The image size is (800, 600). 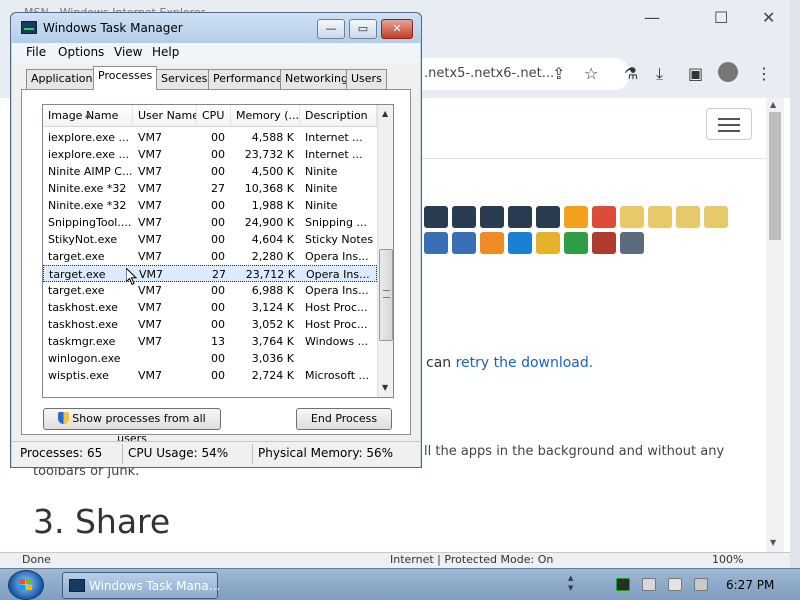 I want to click on tray-volume-icon, so click(x=701, y=584).